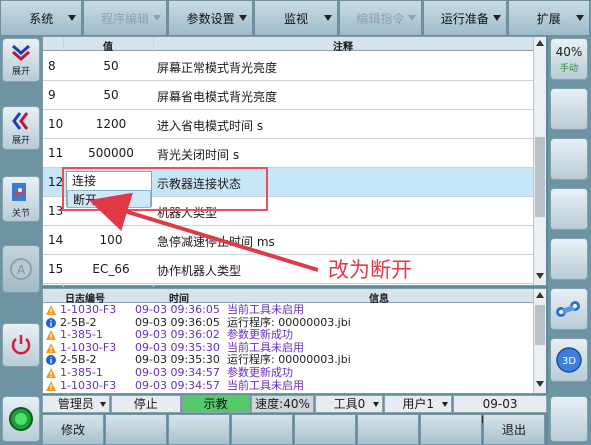 The image size is (591, 445). What do you see at coordinates (41, 18) in the screenshot?
I see `menu-system: 系统` at bounding box center [41, 18].